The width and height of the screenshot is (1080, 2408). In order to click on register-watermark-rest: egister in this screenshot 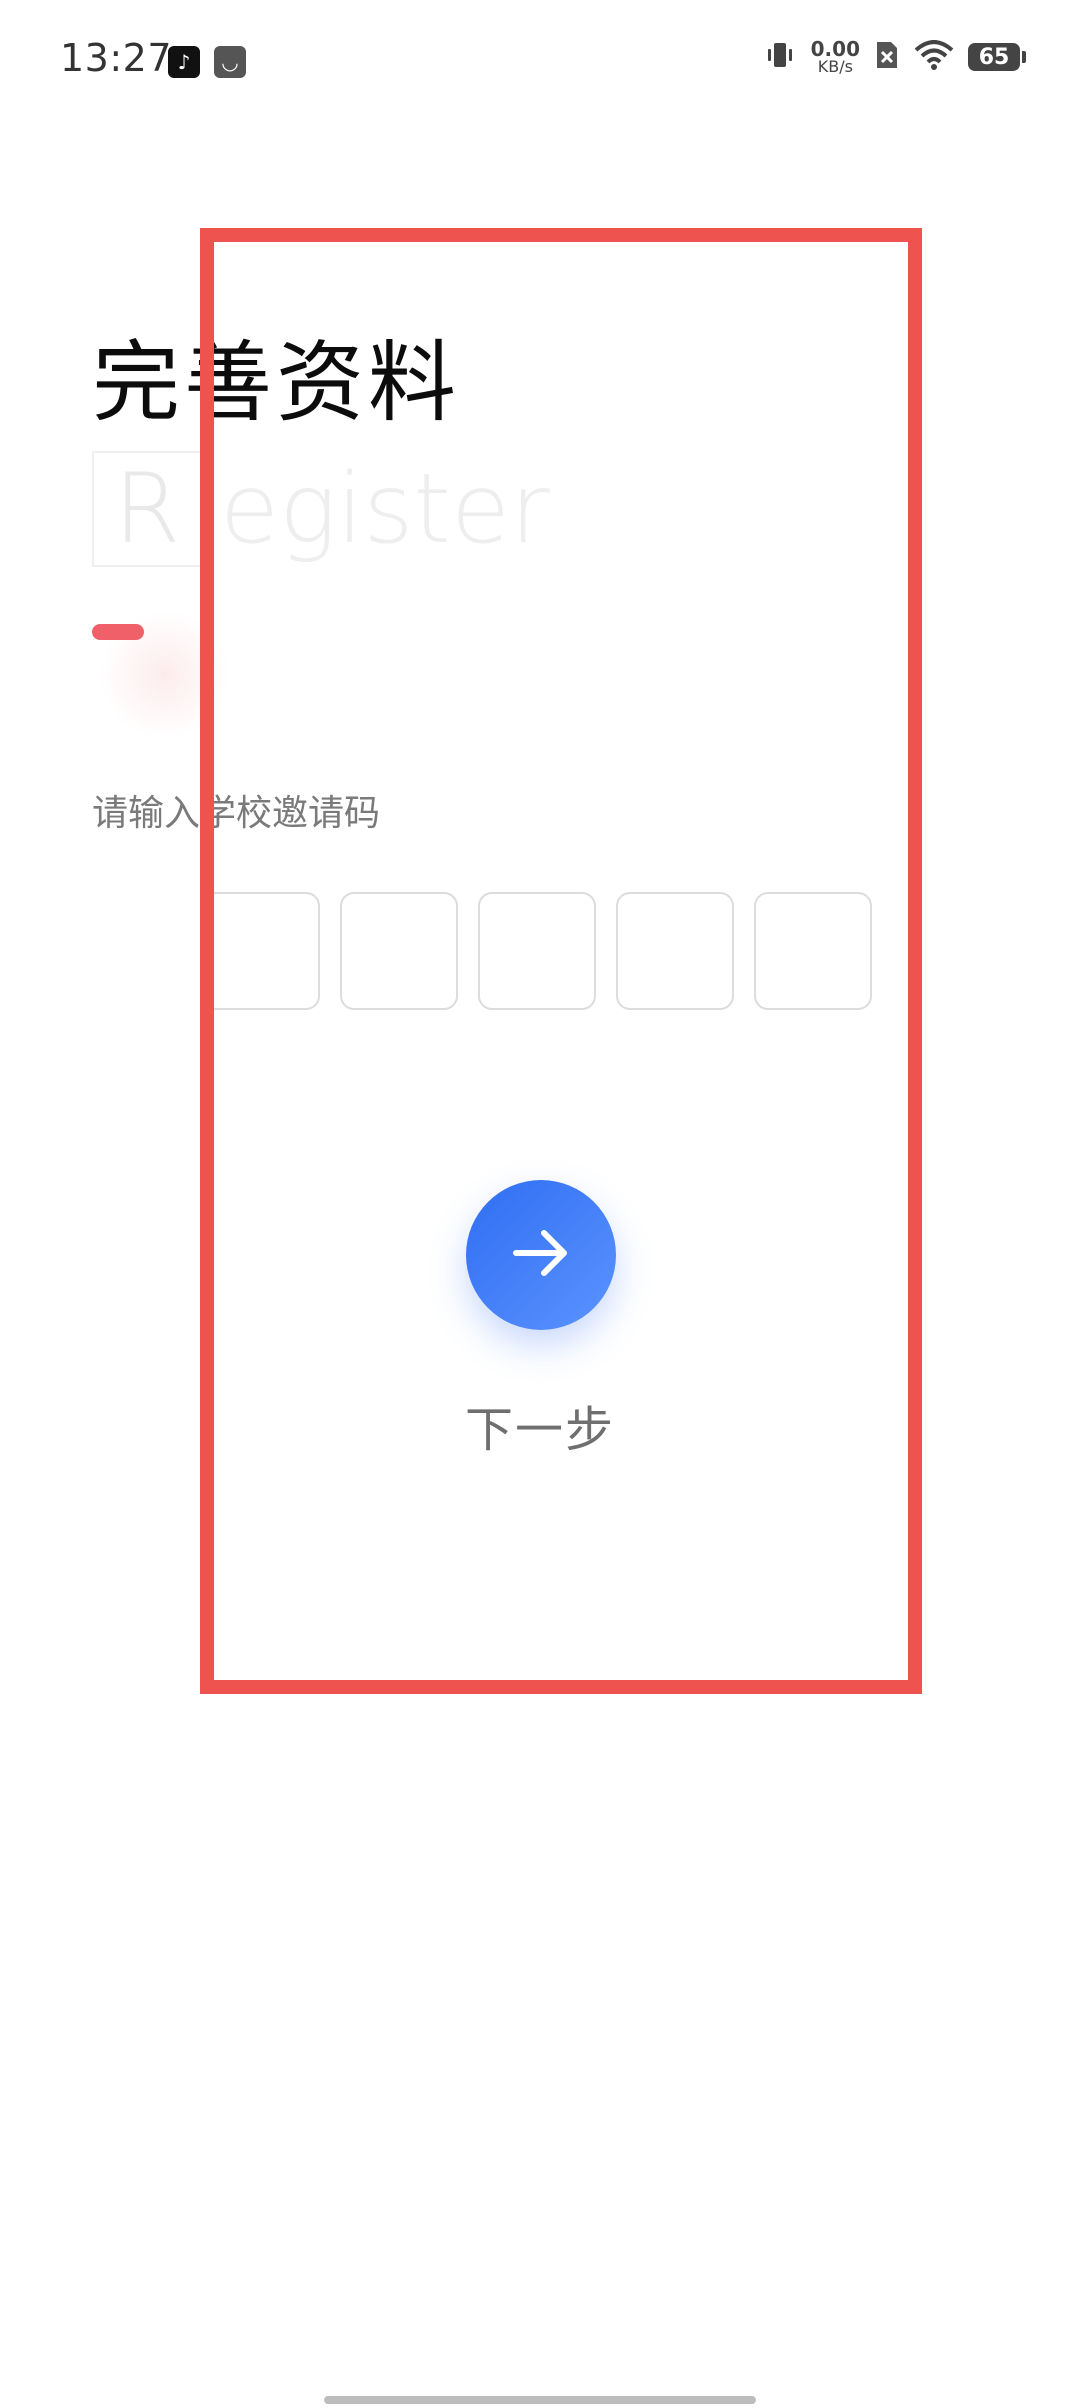, I will do `click(385, 509)`.